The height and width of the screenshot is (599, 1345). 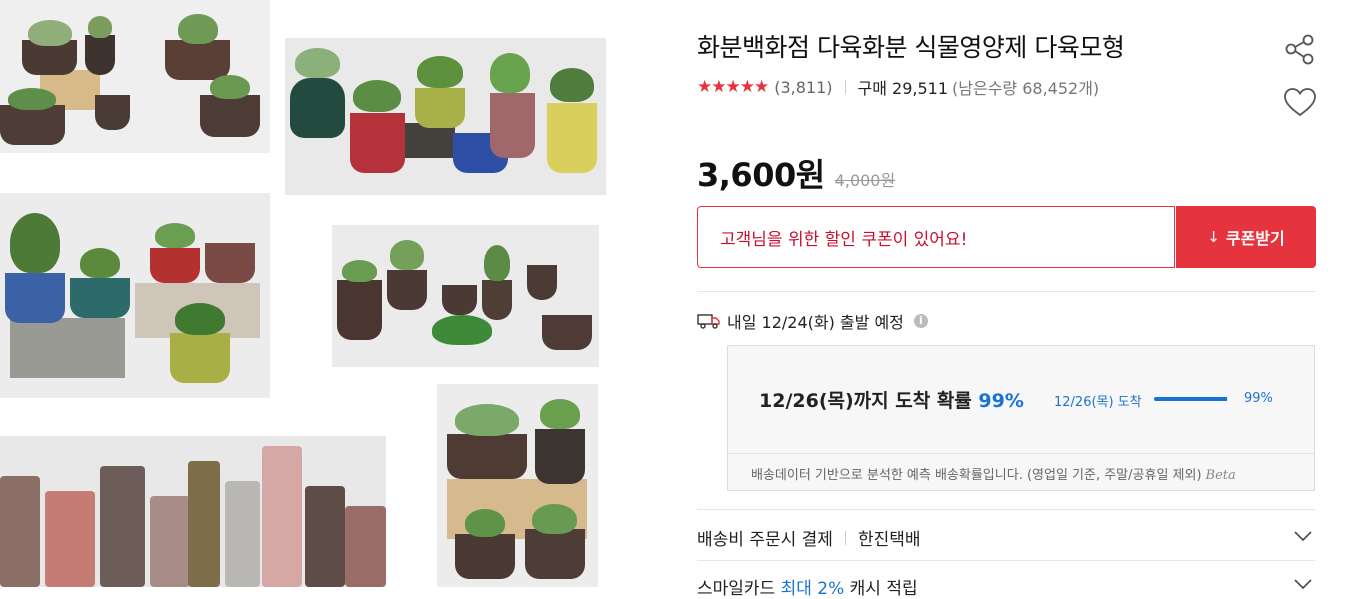 I want to click on sale-price: 3,600원, so click(x=761, y=175).